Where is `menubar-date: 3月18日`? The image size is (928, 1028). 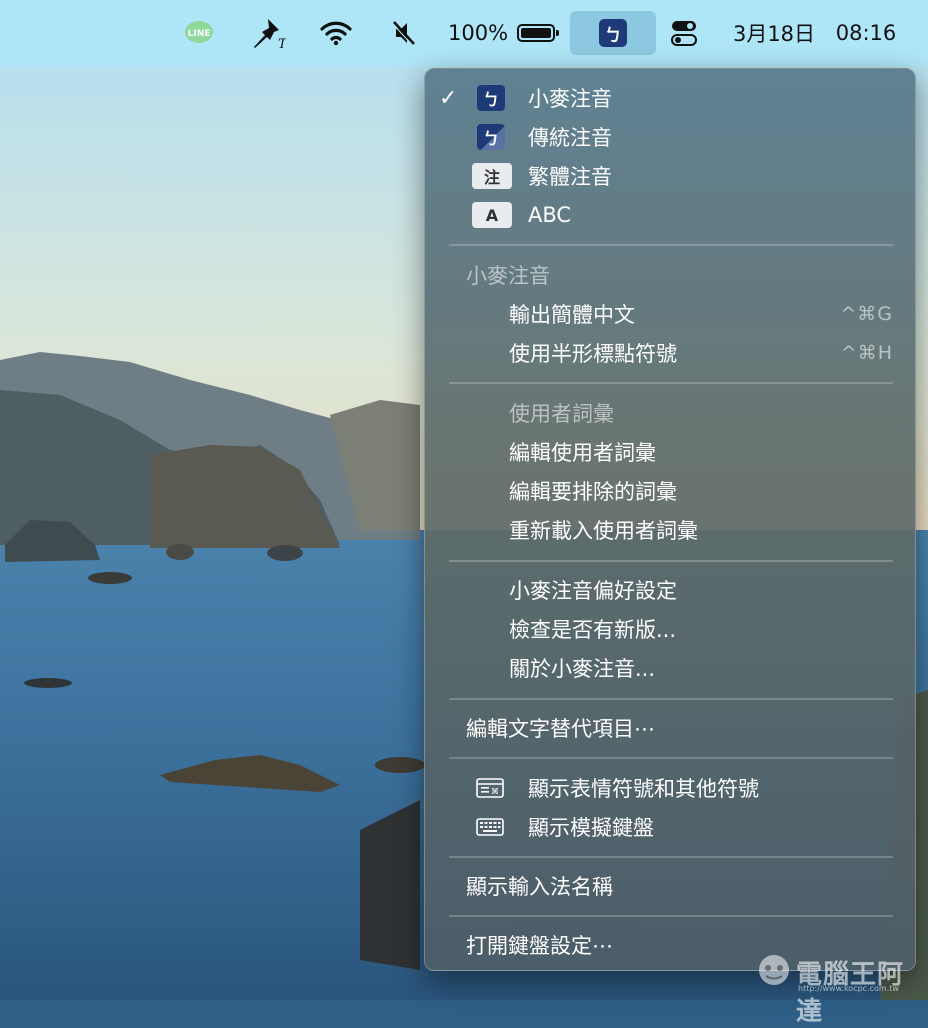
menubar-date: 3月18日 is located at coordinates (774, 33).